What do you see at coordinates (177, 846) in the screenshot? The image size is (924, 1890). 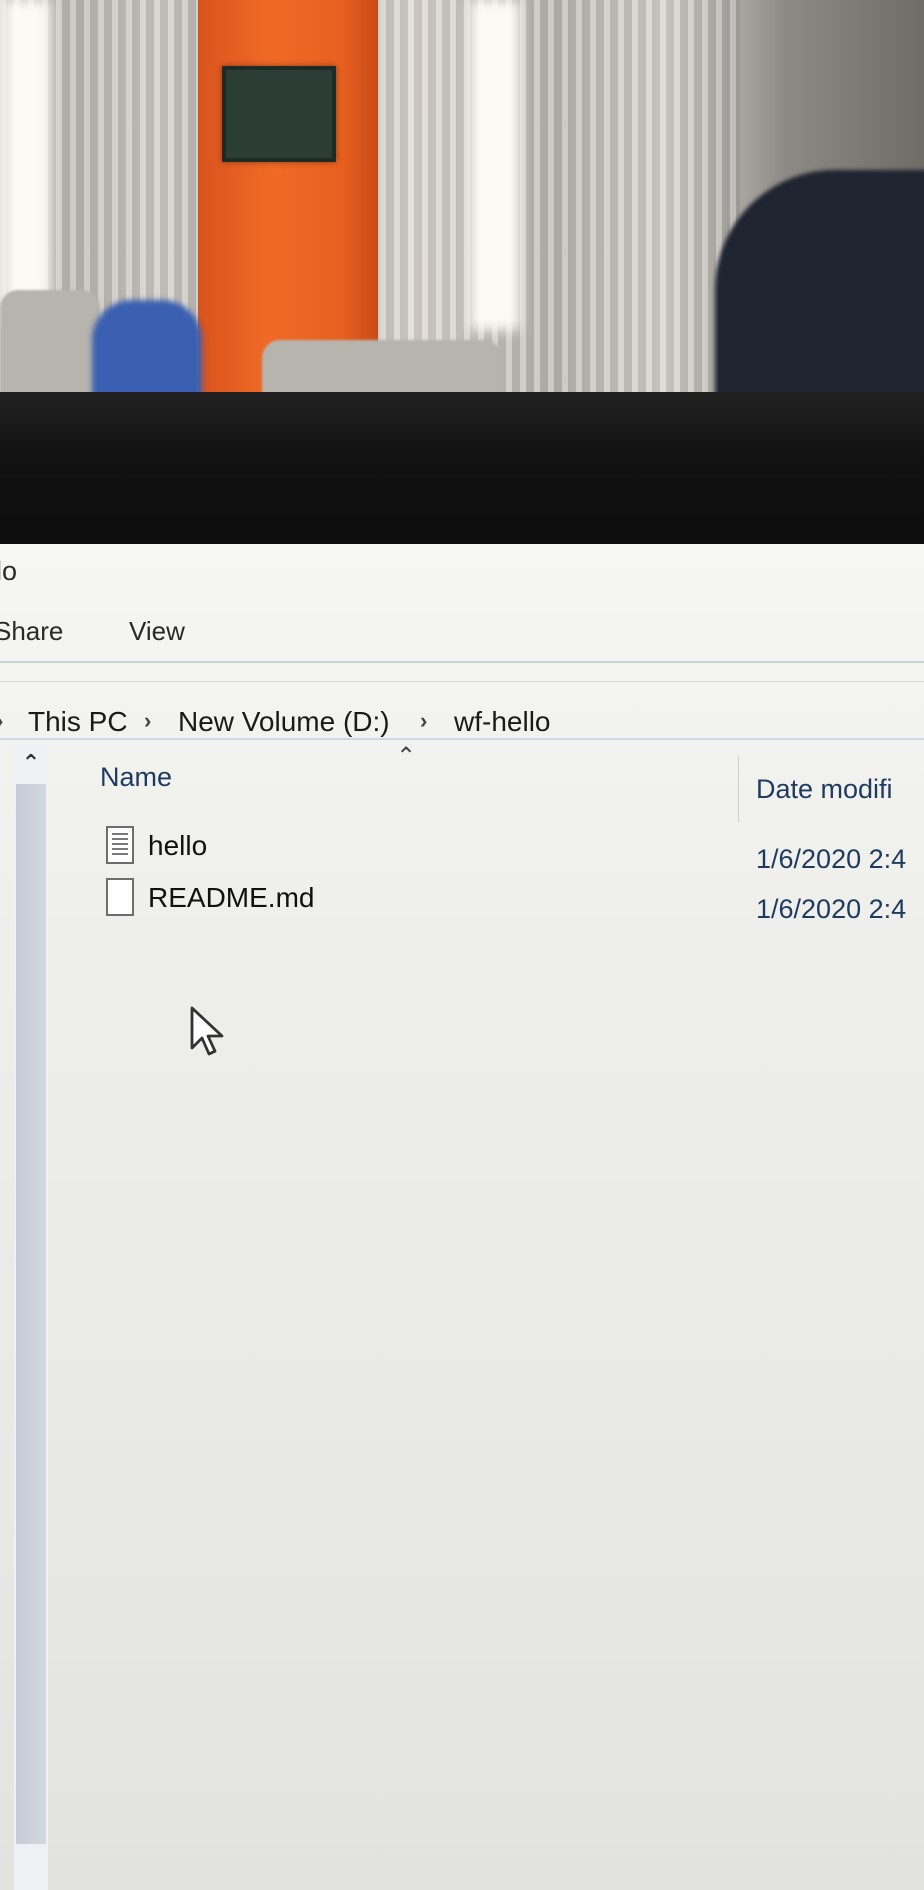 I see `file-name: hello` at bounding box center [177, 846].